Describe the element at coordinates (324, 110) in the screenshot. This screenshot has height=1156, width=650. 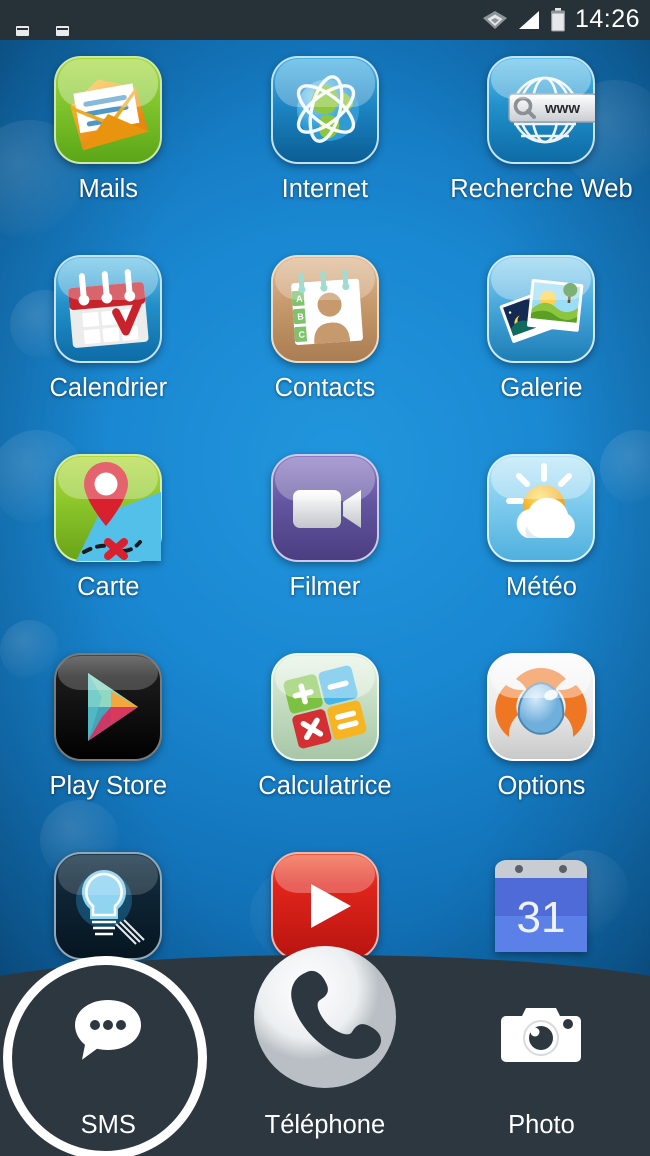
I see `globe-orbit-icon` at that location.